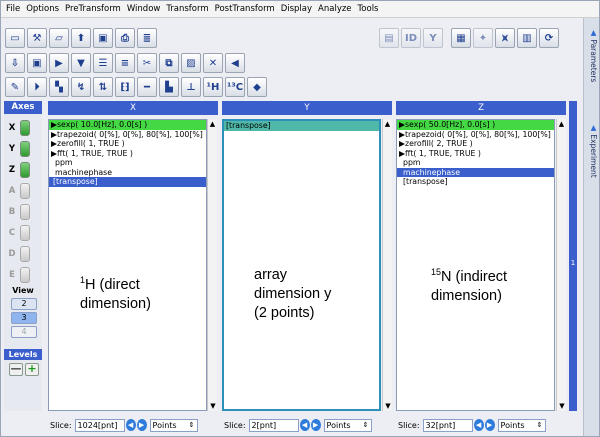  I want to click on y-axis-button: Y, so click(433, 38).